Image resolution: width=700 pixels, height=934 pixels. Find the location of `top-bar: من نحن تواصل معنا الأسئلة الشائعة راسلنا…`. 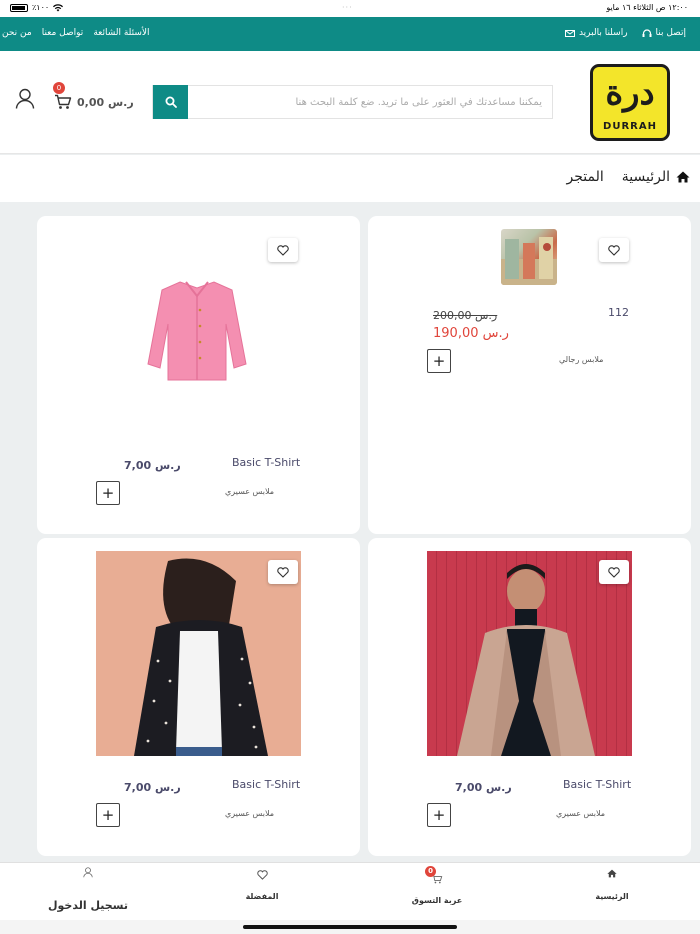

top-bar: من نحن تواصل معنا الأسئلة الشائعة راسلنا… is located at coordinates (350, 34).